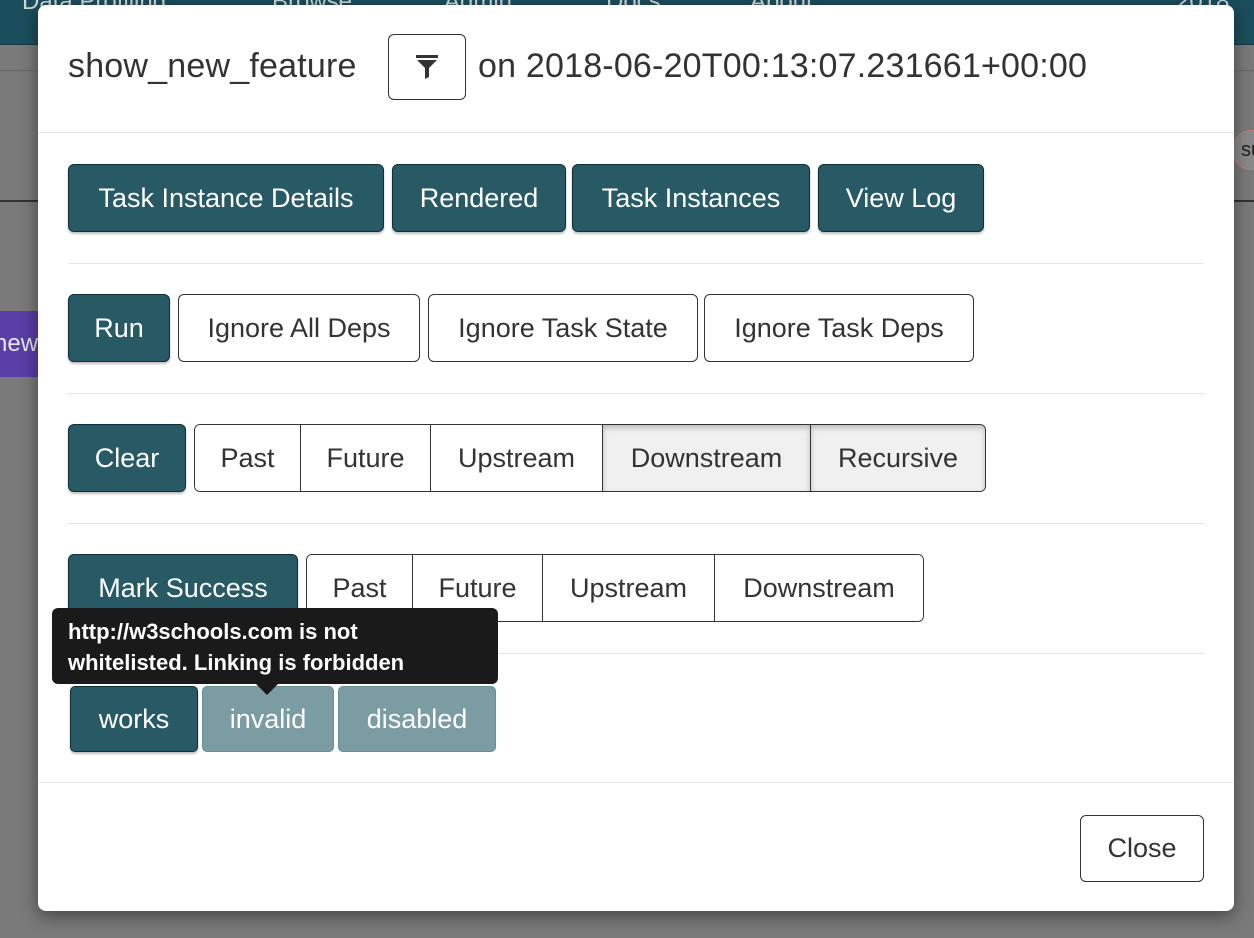  What do you see at coordinates (517, 458) in the screenshot?
I see `clear-upstream-toggle: Upstream` at bounding box center [517, 458].